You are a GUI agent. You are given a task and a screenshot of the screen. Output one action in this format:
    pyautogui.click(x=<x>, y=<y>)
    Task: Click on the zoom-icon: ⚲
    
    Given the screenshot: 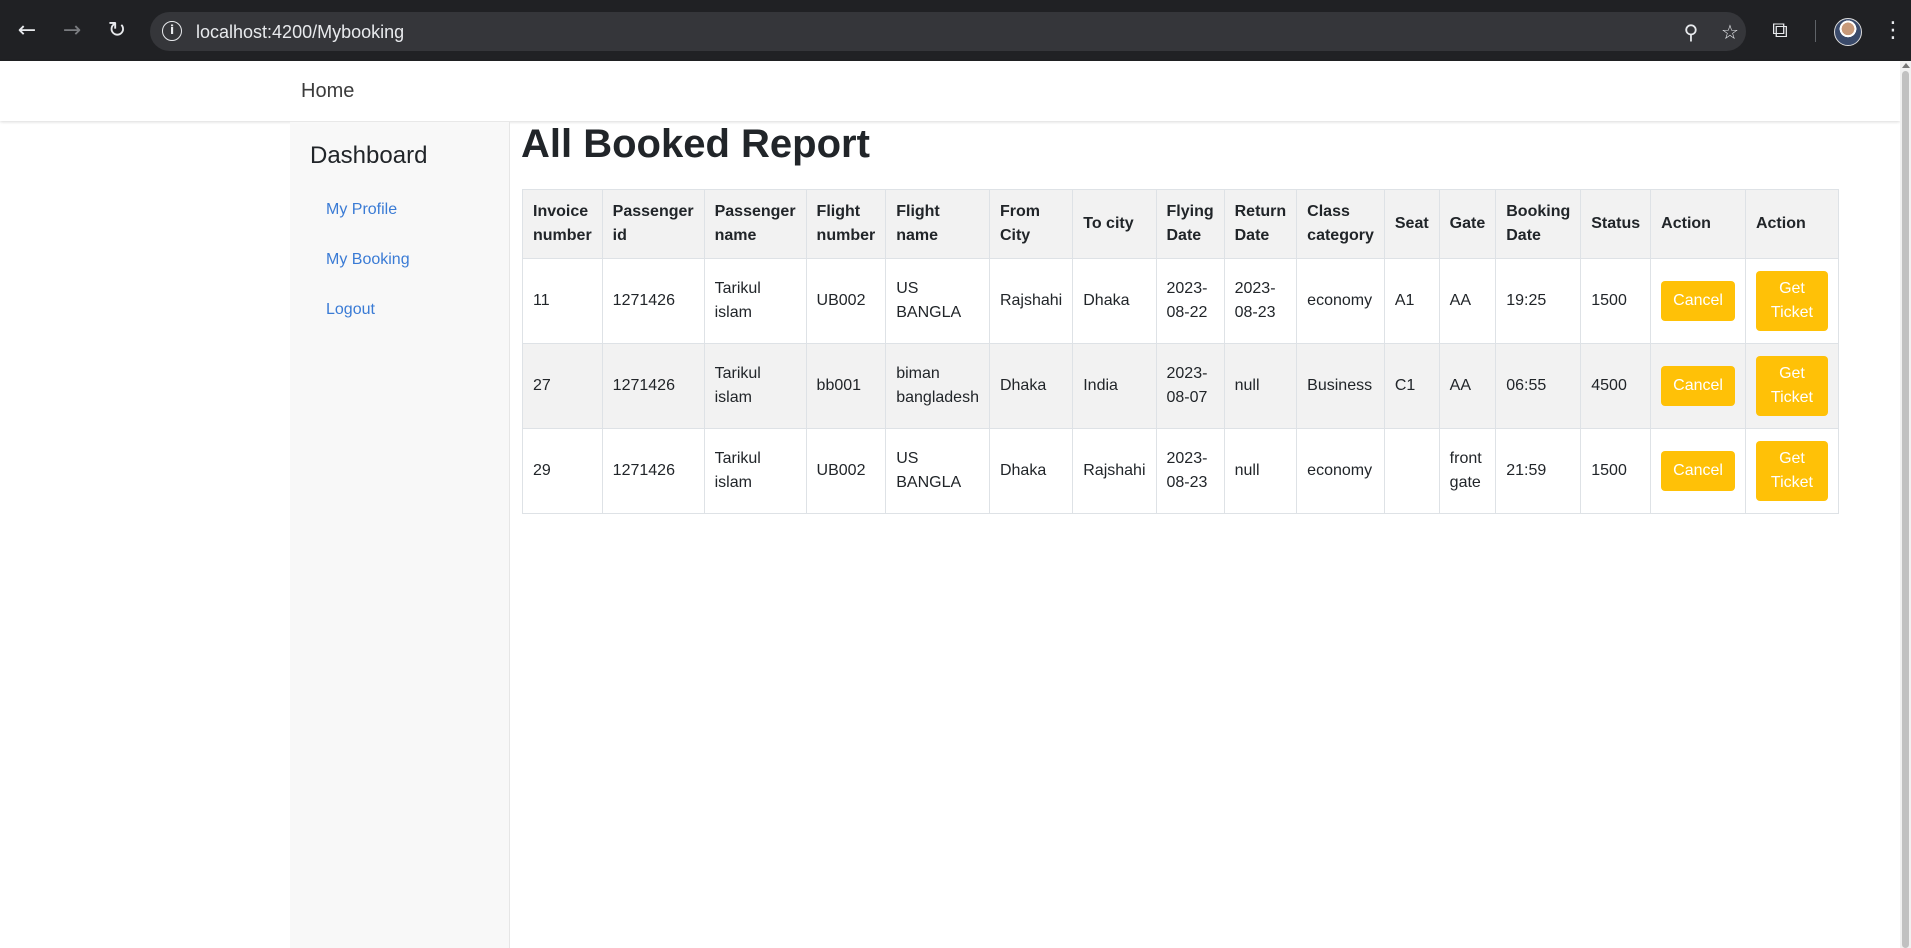 What is the action you would take?
    pyautogui.click(x=1691, y=32)
    